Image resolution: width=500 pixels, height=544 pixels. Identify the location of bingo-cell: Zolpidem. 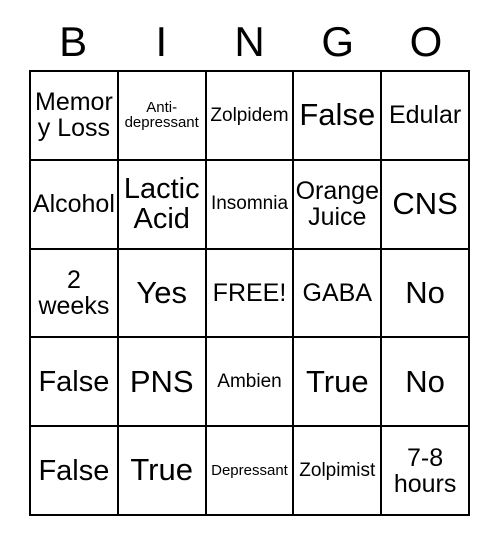
(250, 116).